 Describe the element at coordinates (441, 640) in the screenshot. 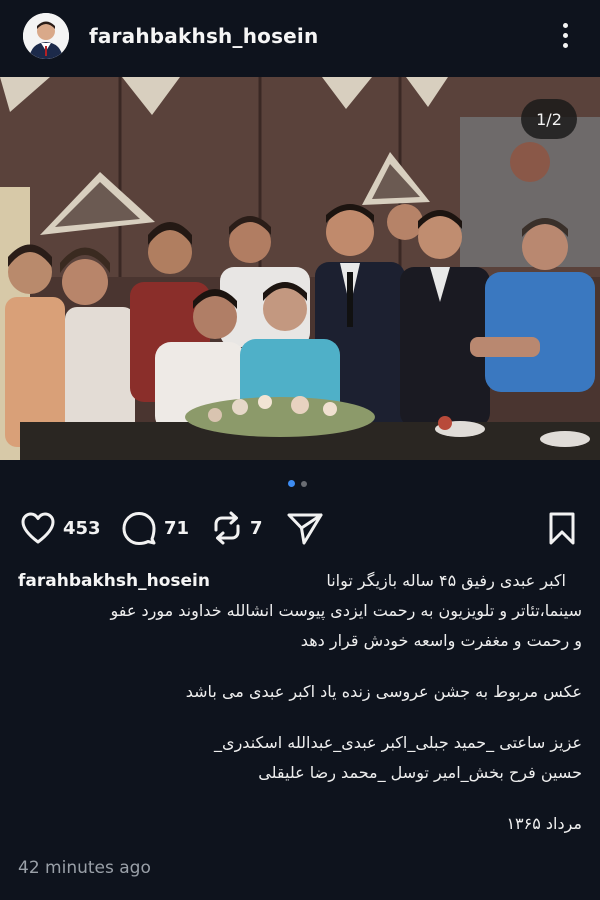

I see `caption-line: و رحمت و مغفرت واسعه خودش قرار دهد` at that location.